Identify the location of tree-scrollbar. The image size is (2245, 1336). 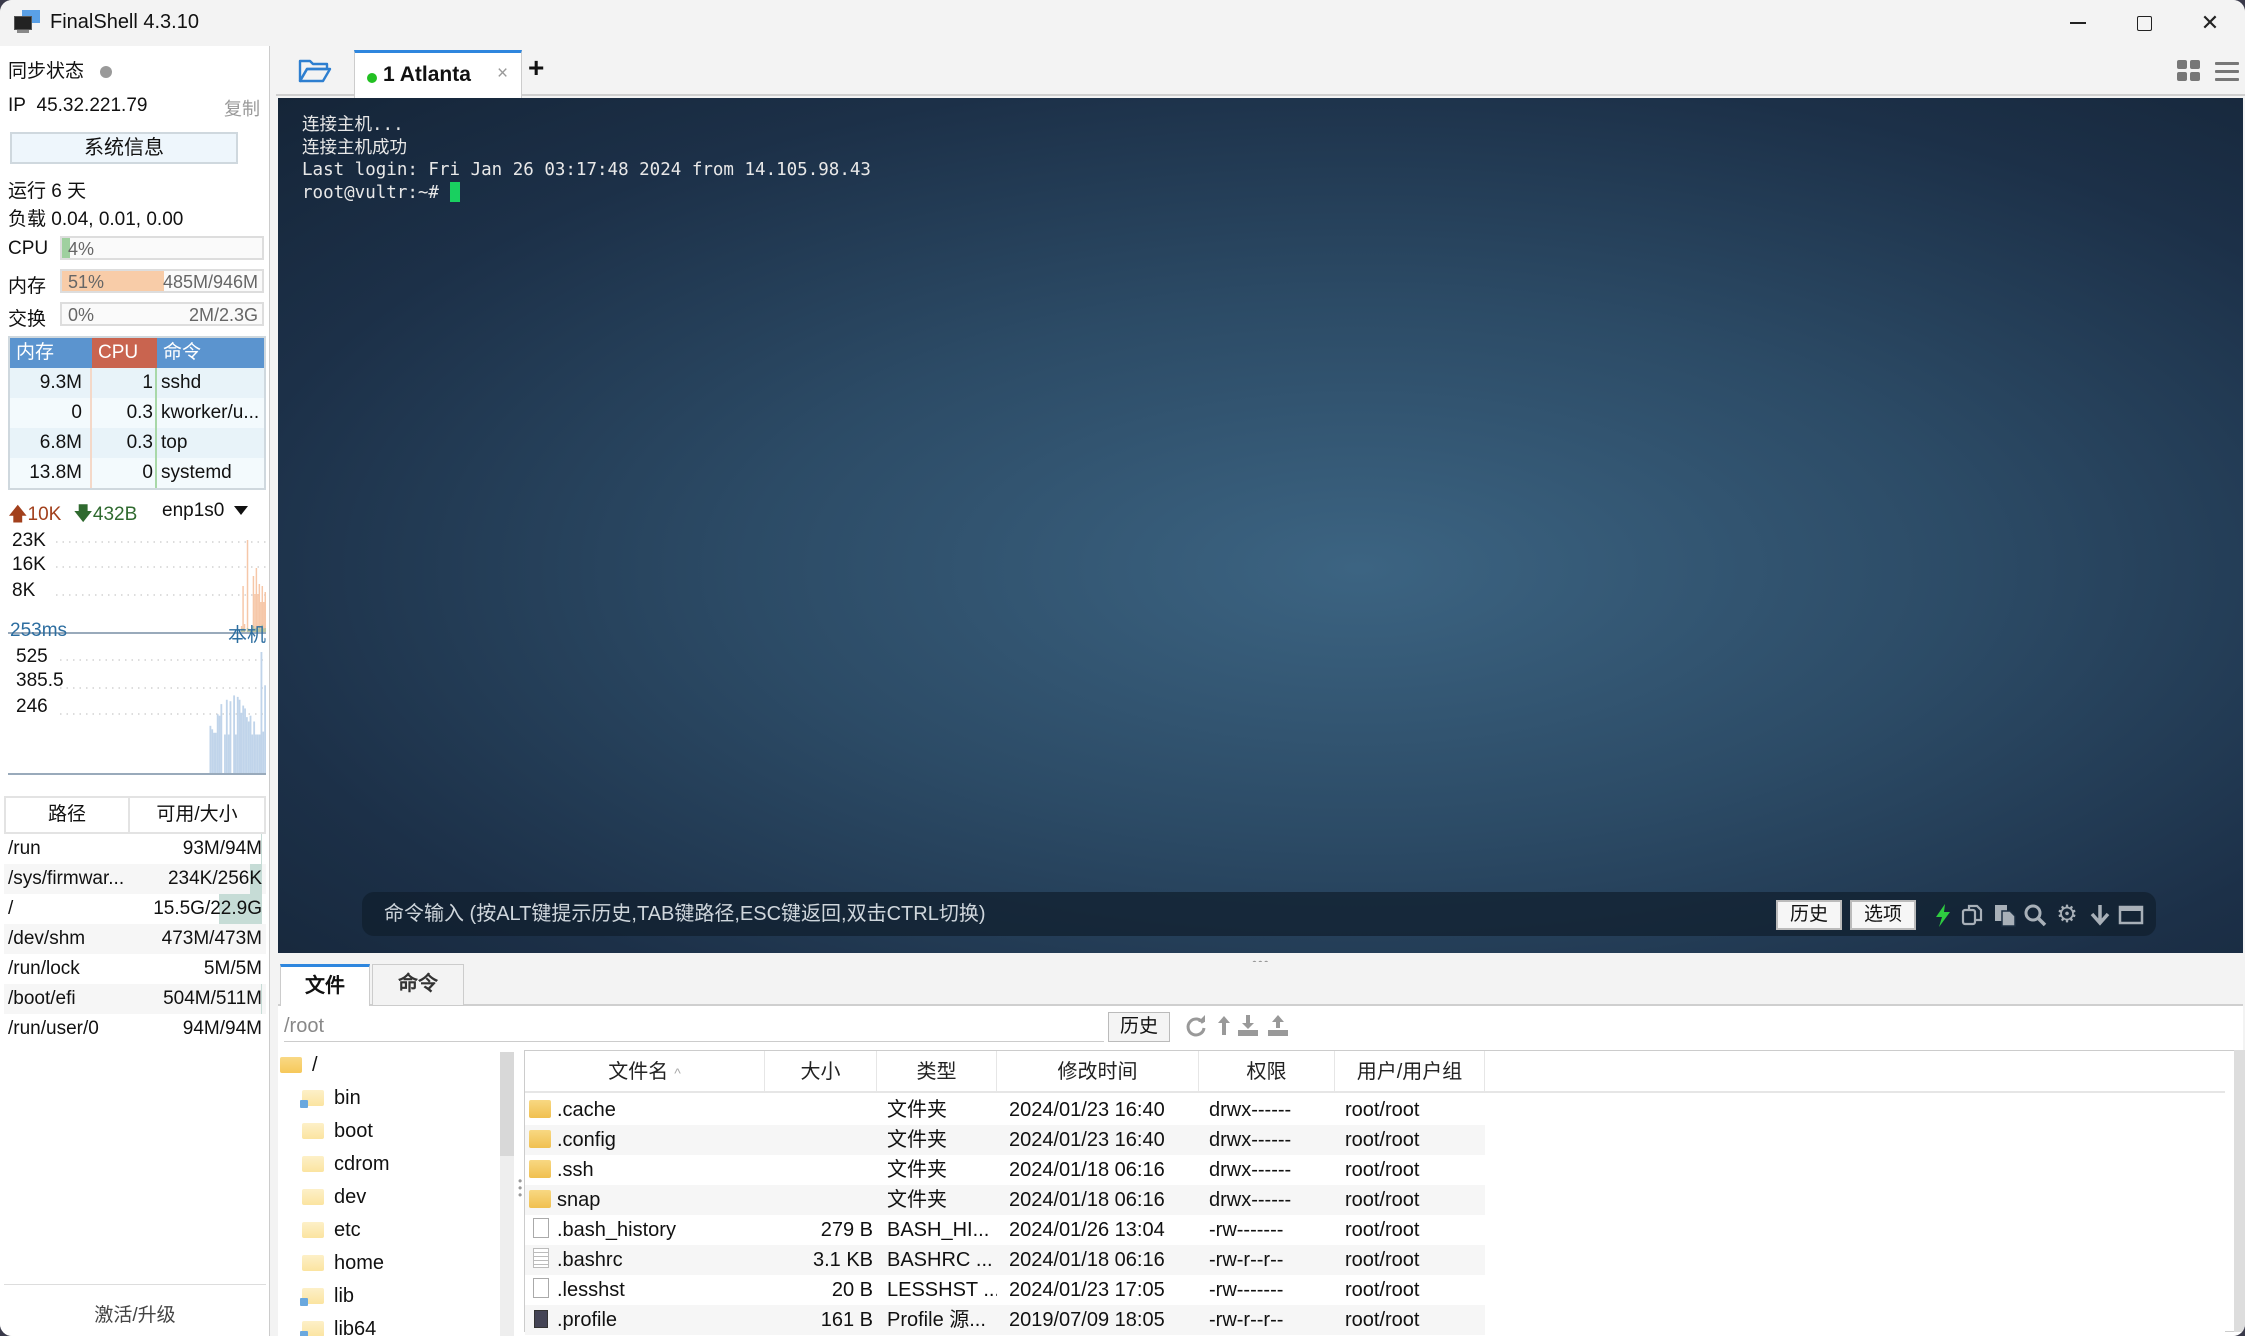
(507, 1194).